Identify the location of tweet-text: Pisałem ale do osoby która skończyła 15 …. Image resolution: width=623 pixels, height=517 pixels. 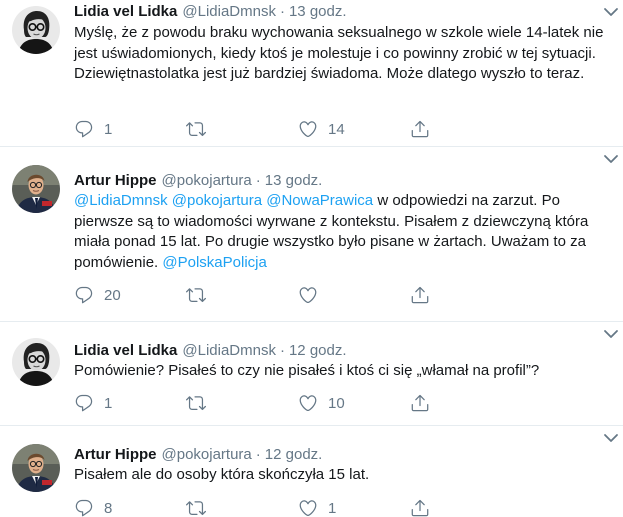
(222, 474).